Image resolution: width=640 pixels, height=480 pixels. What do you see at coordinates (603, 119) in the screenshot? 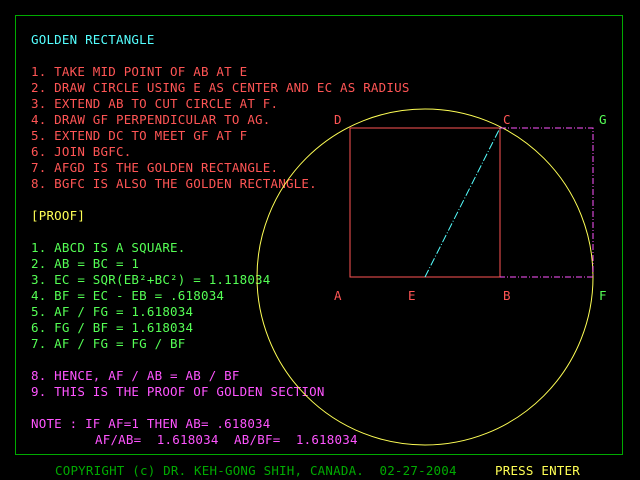
I see `point-label-g: G` at bounding box center [603, 119].